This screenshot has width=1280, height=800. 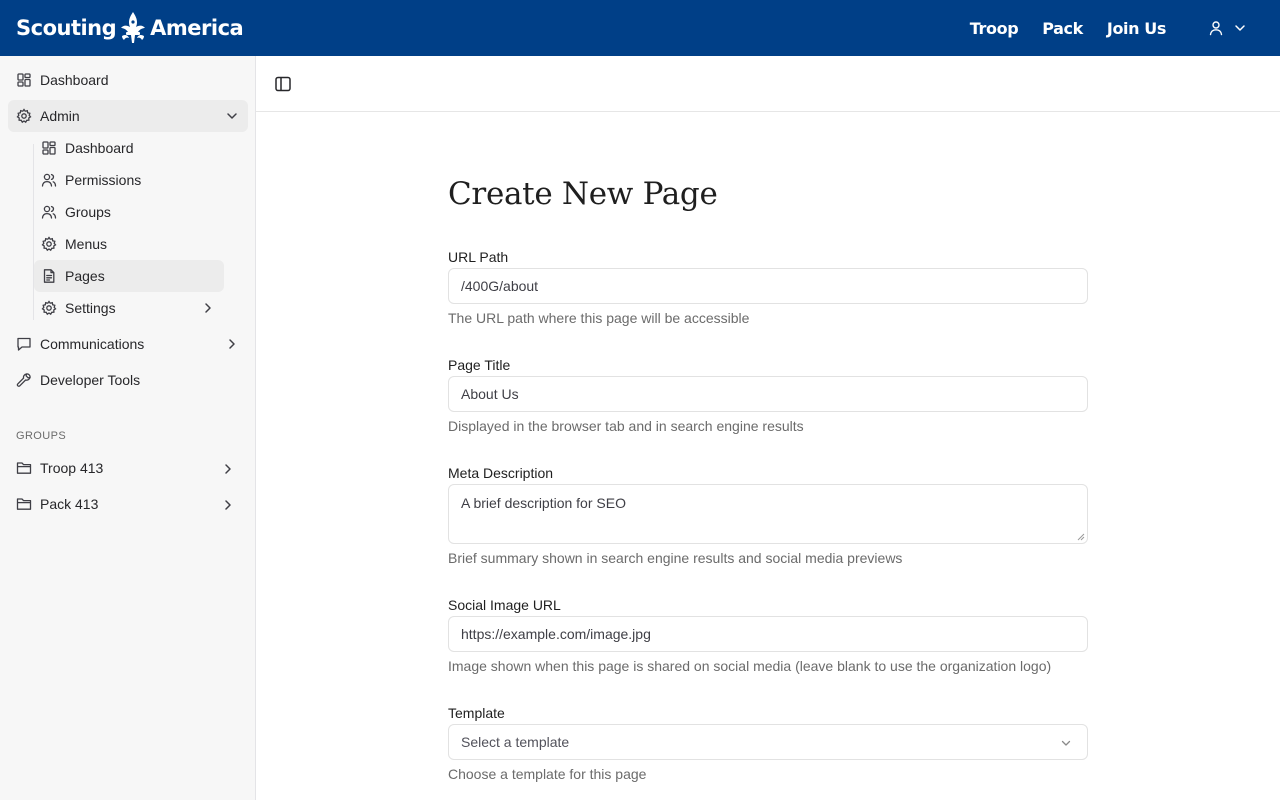 I want to click on document-icon, so click(x=49, y=276).